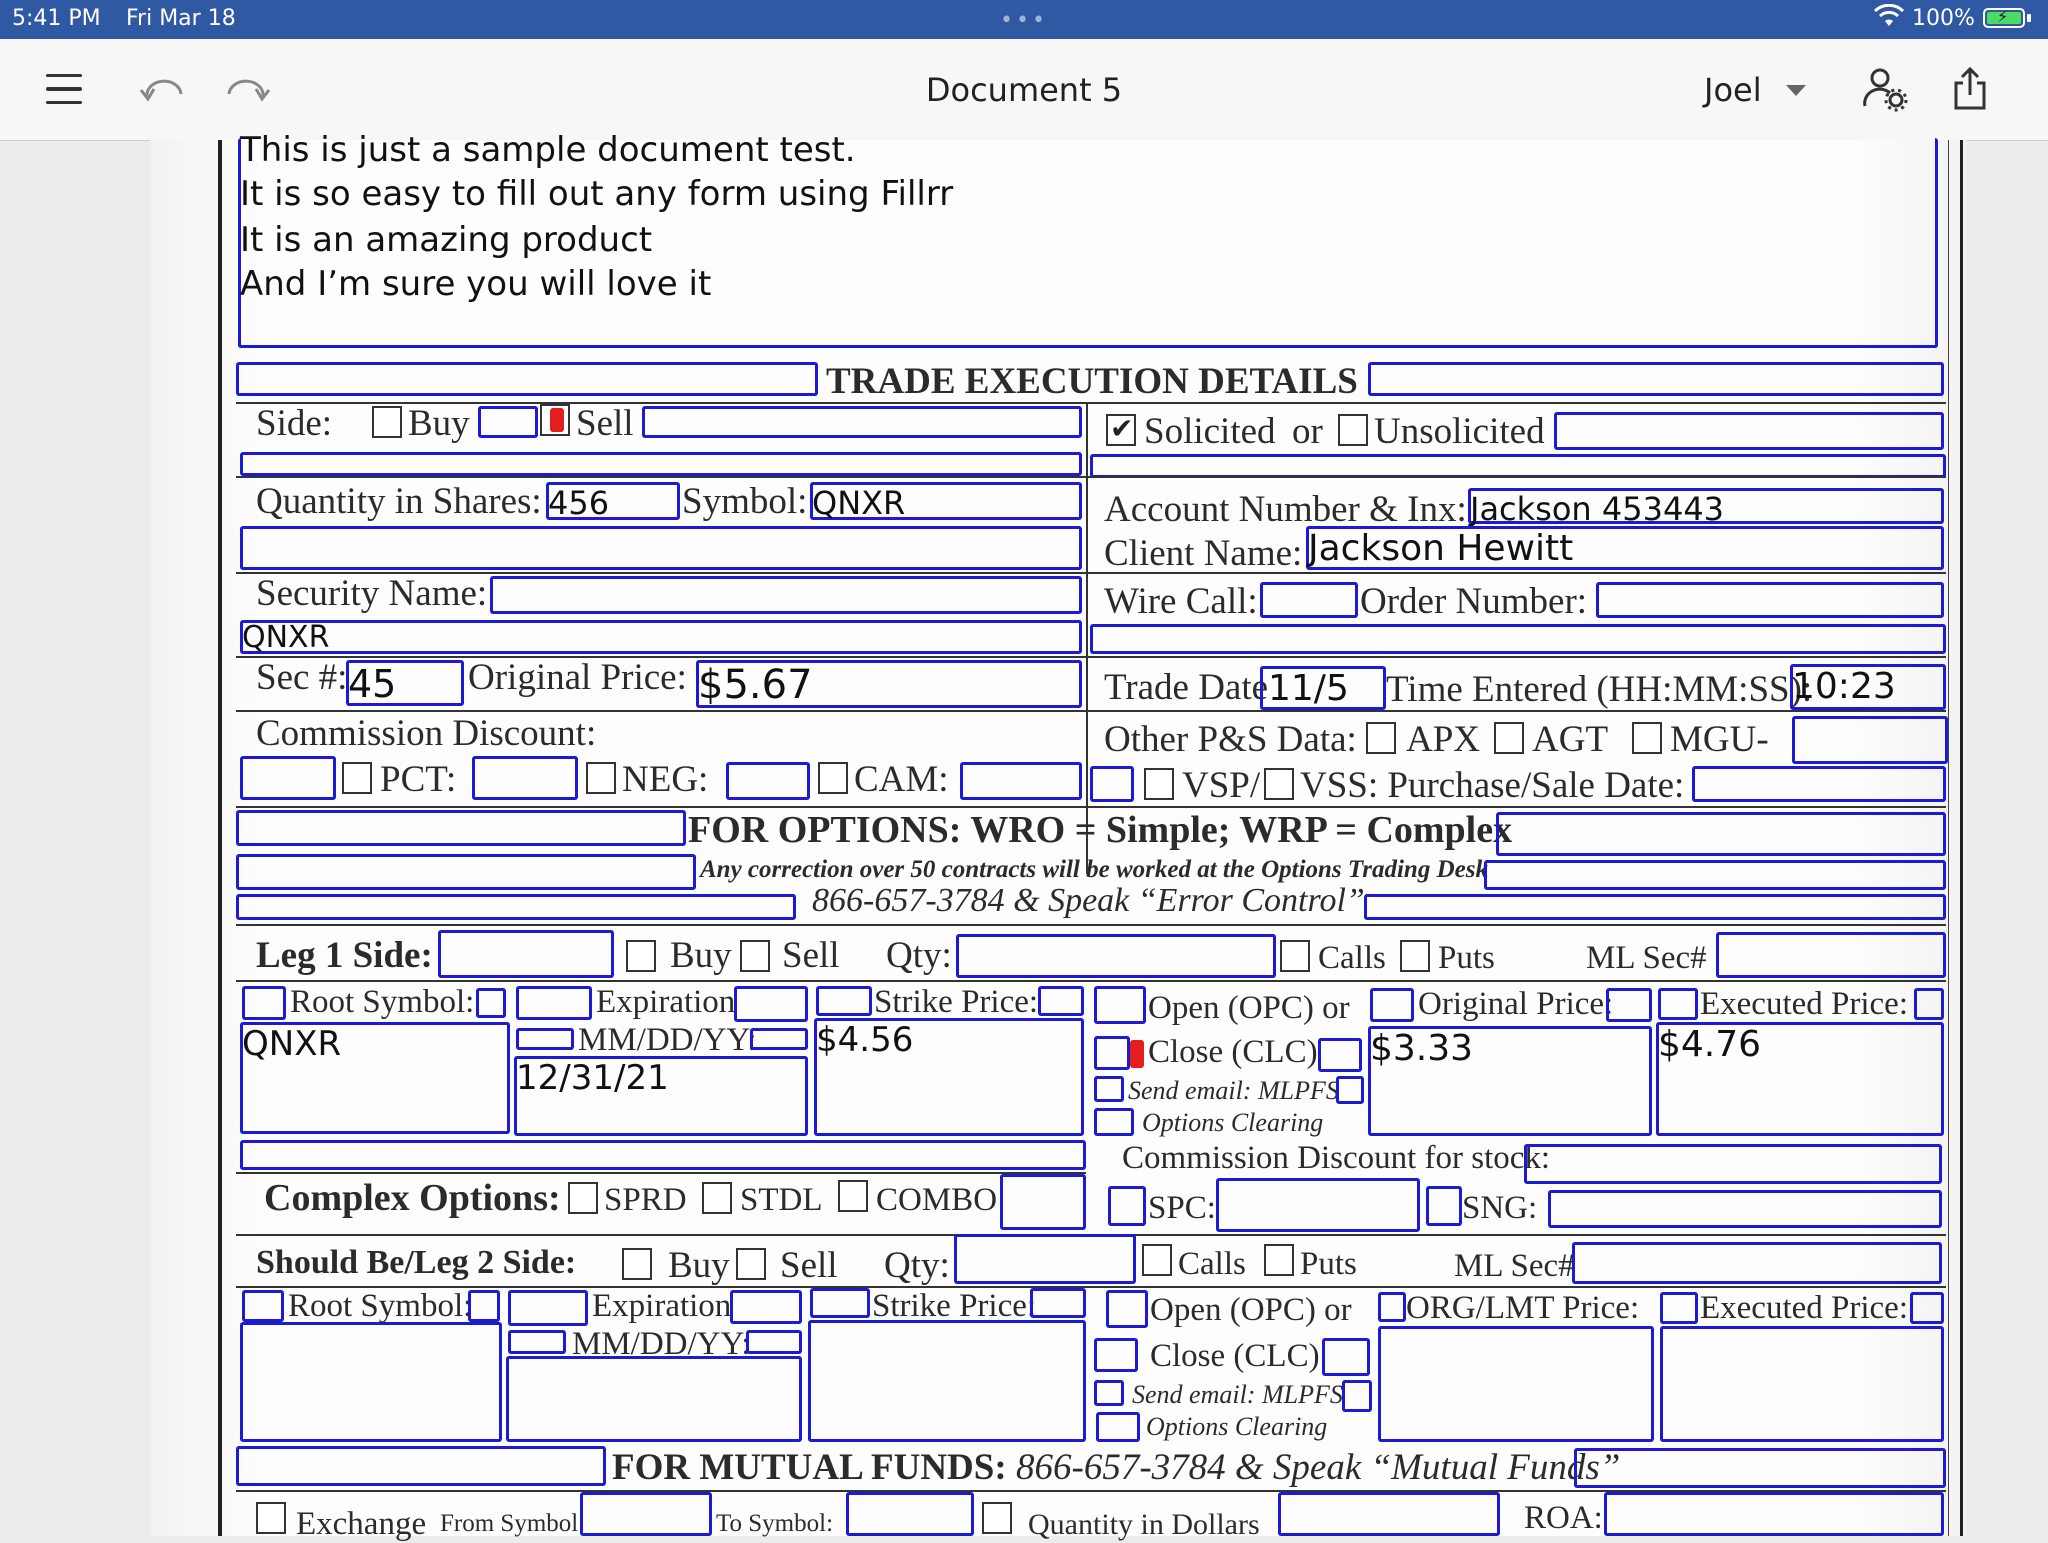 The width and height of the screenshot is (2048, 1543). I want to click on menu-icon, so click(64, 89).